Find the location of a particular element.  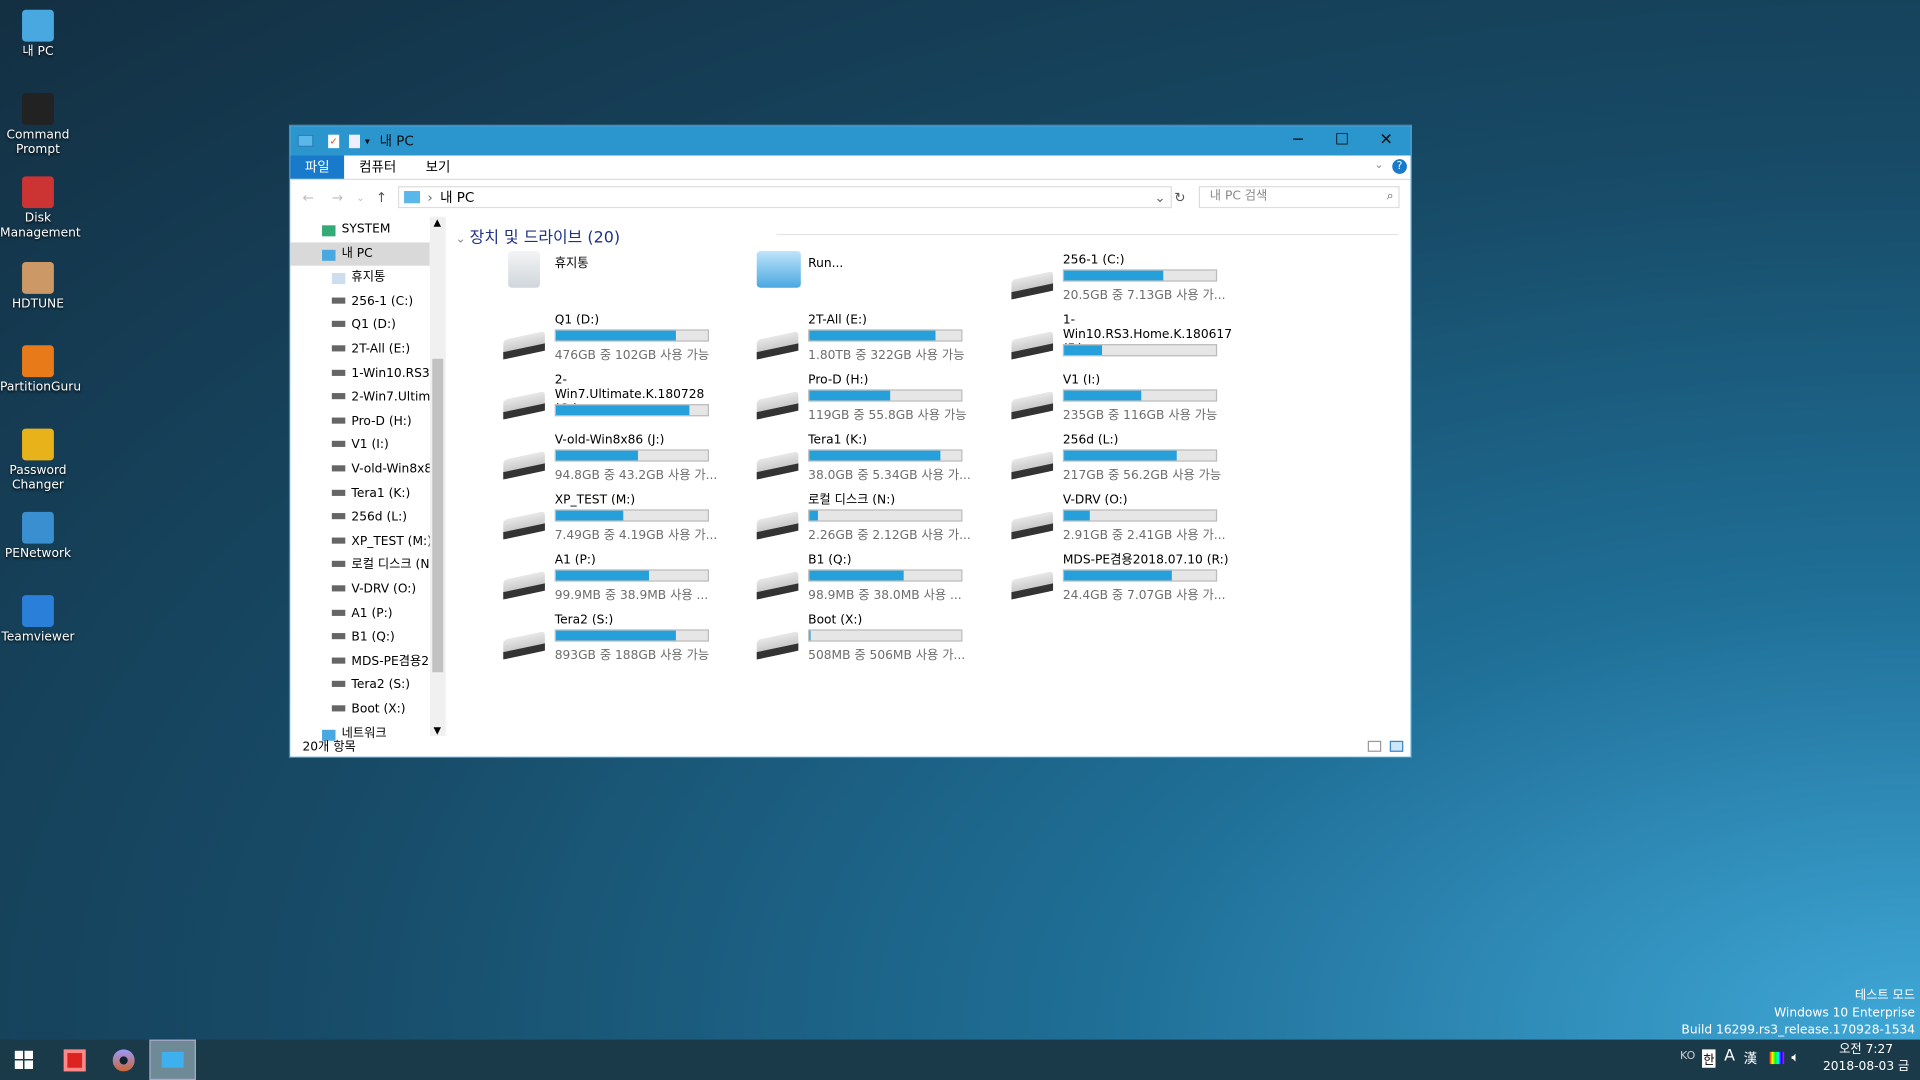

drive-tile: 256d (L:) 217GB 중 56.2GB 사용 가능 is located at coordinates (1133, 461).